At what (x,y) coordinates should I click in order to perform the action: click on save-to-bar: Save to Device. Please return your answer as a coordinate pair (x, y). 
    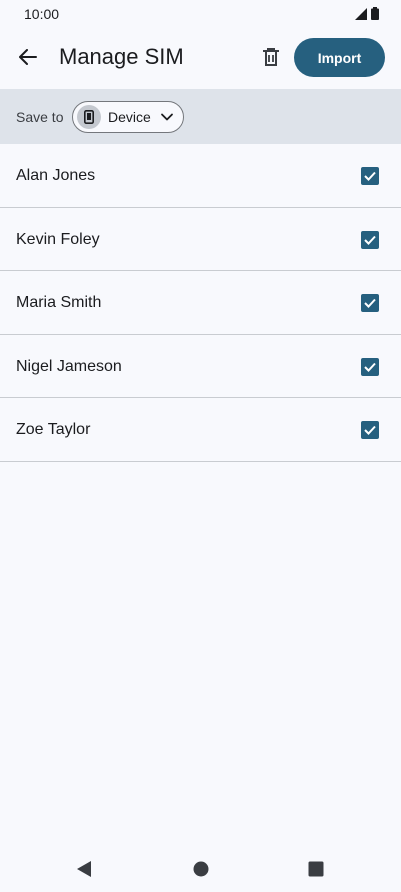
    Looking at the image, I should click on (200, 116).